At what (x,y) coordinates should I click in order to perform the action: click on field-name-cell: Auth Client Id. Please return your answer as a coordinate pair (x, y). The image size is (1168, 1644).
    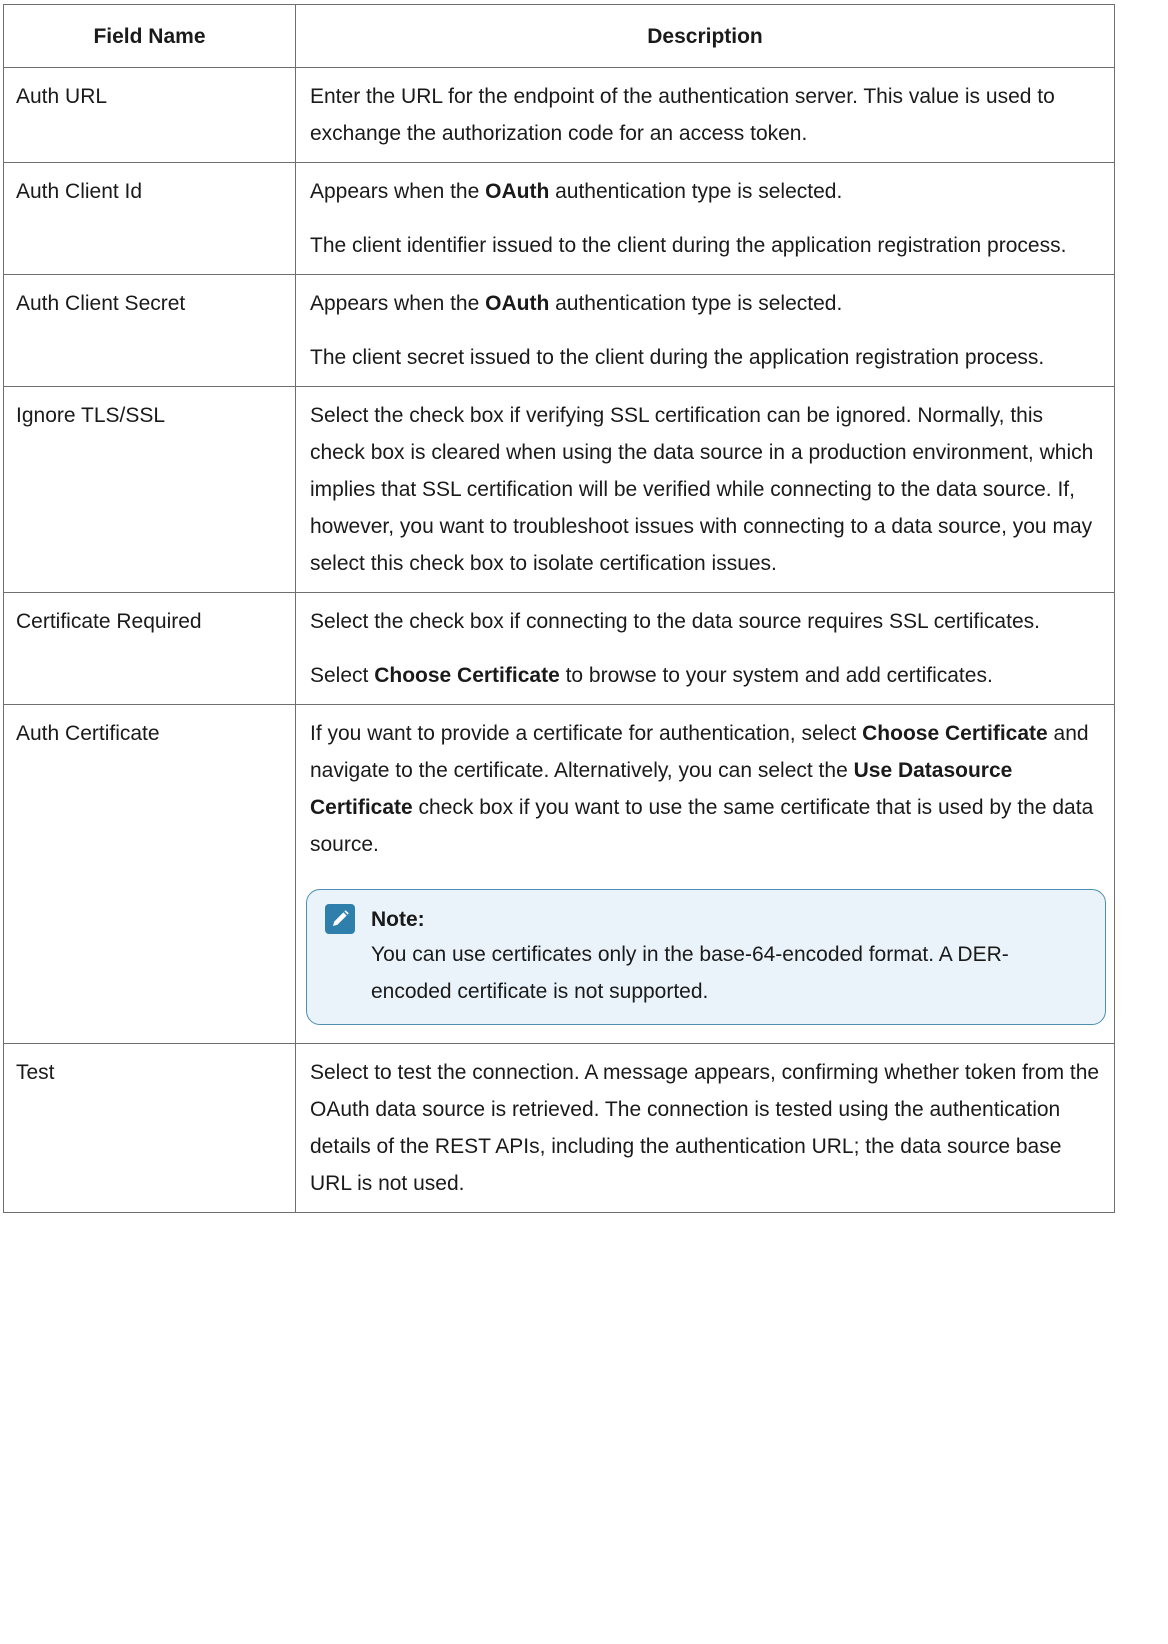
    Looking at the image, I should click on (149, 218).